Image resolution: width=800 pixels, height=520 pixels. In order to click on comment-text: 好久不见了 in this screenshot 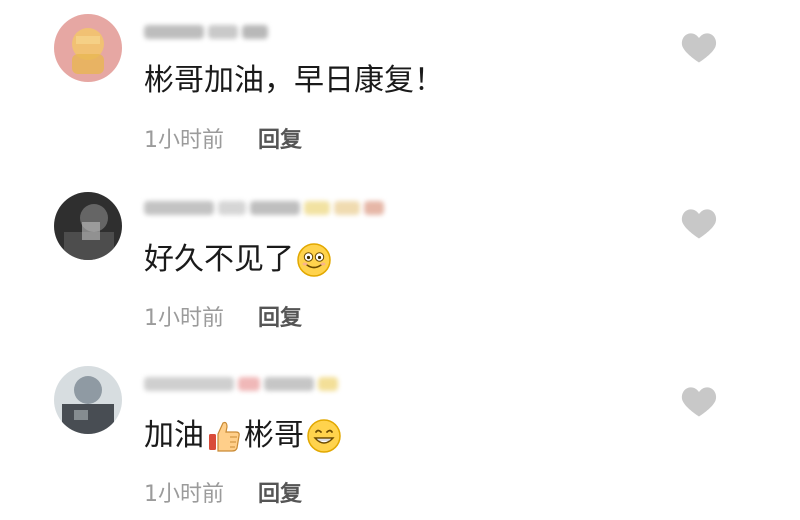, I will do `click(238, 260)`.